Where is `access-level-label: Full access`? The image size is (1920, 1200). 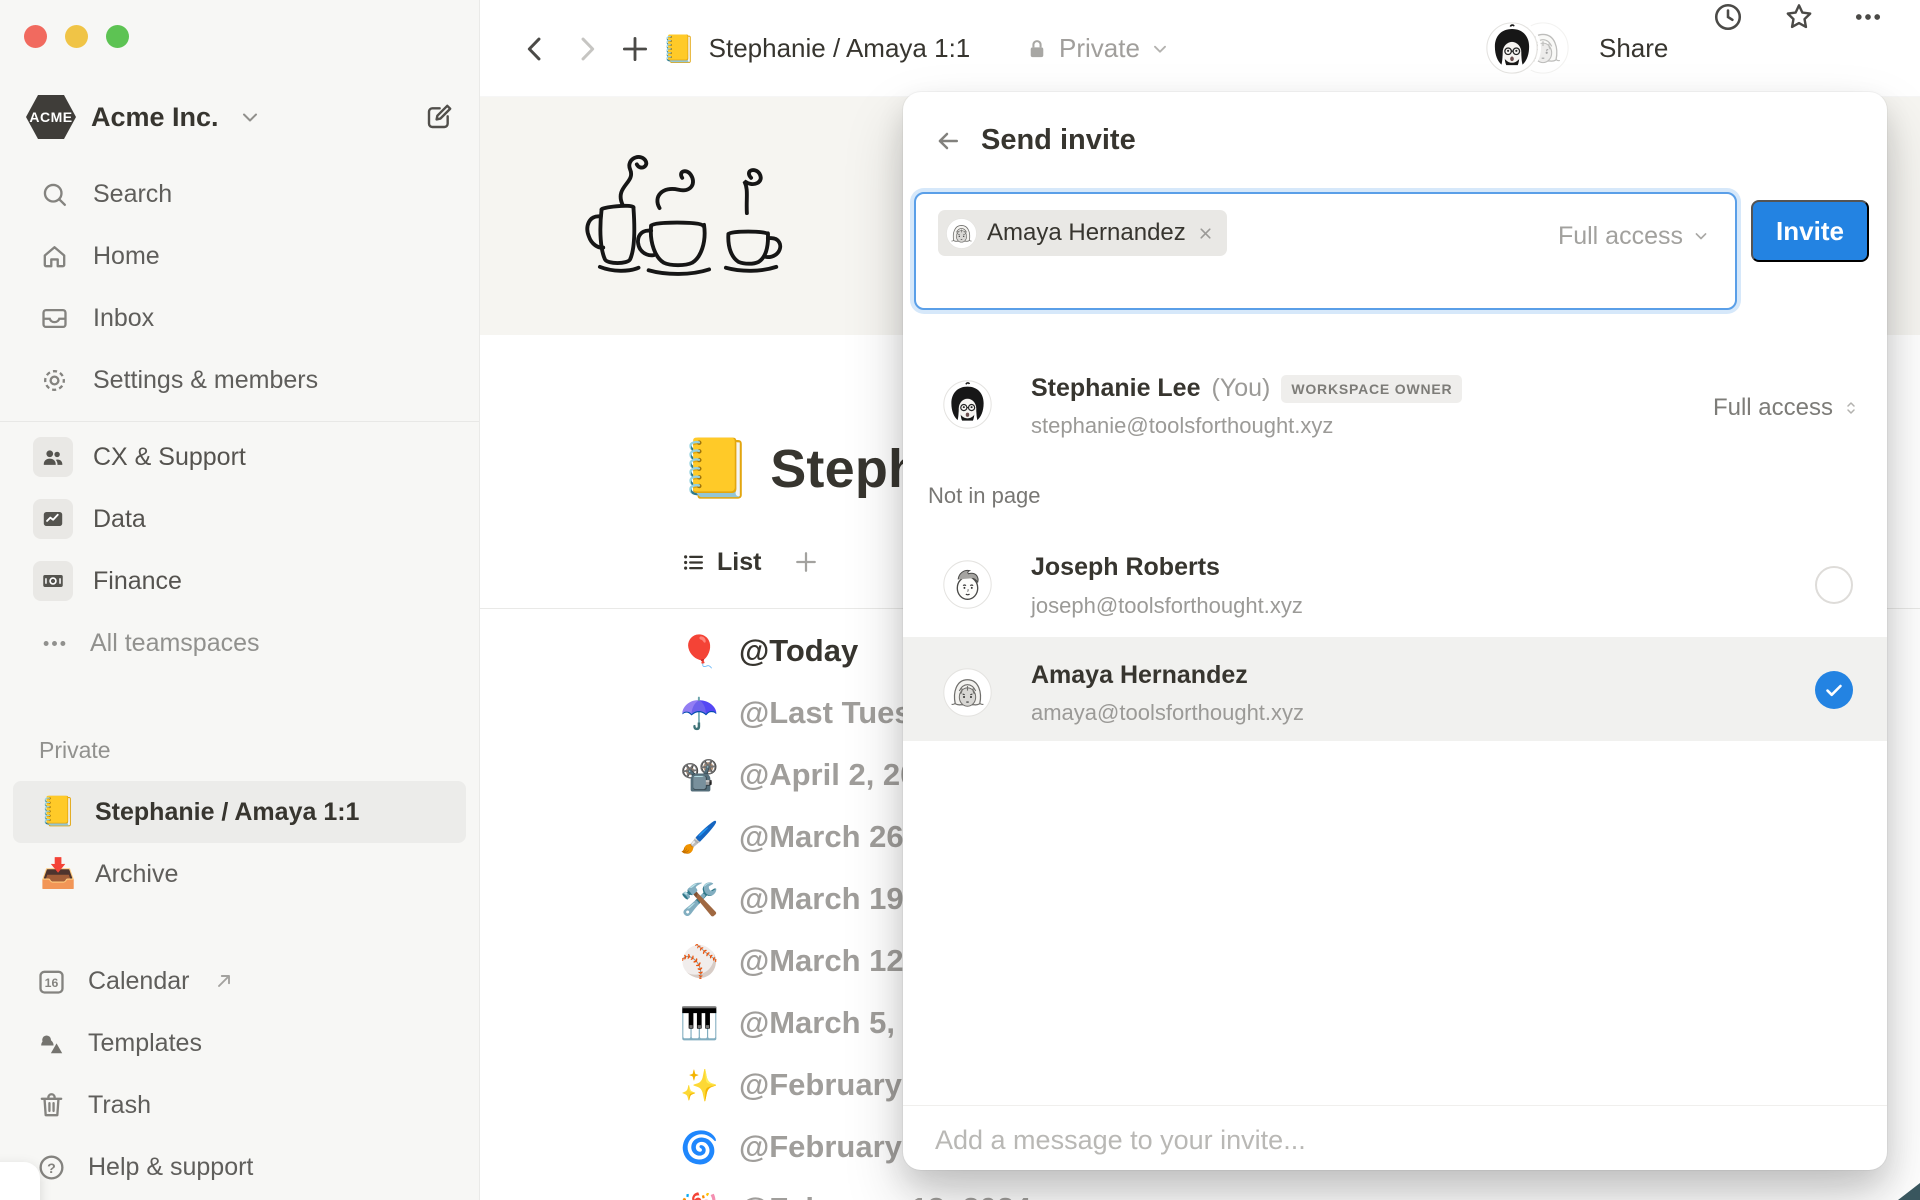 access-level-label: Full access is located at coordinates (1620, 235).